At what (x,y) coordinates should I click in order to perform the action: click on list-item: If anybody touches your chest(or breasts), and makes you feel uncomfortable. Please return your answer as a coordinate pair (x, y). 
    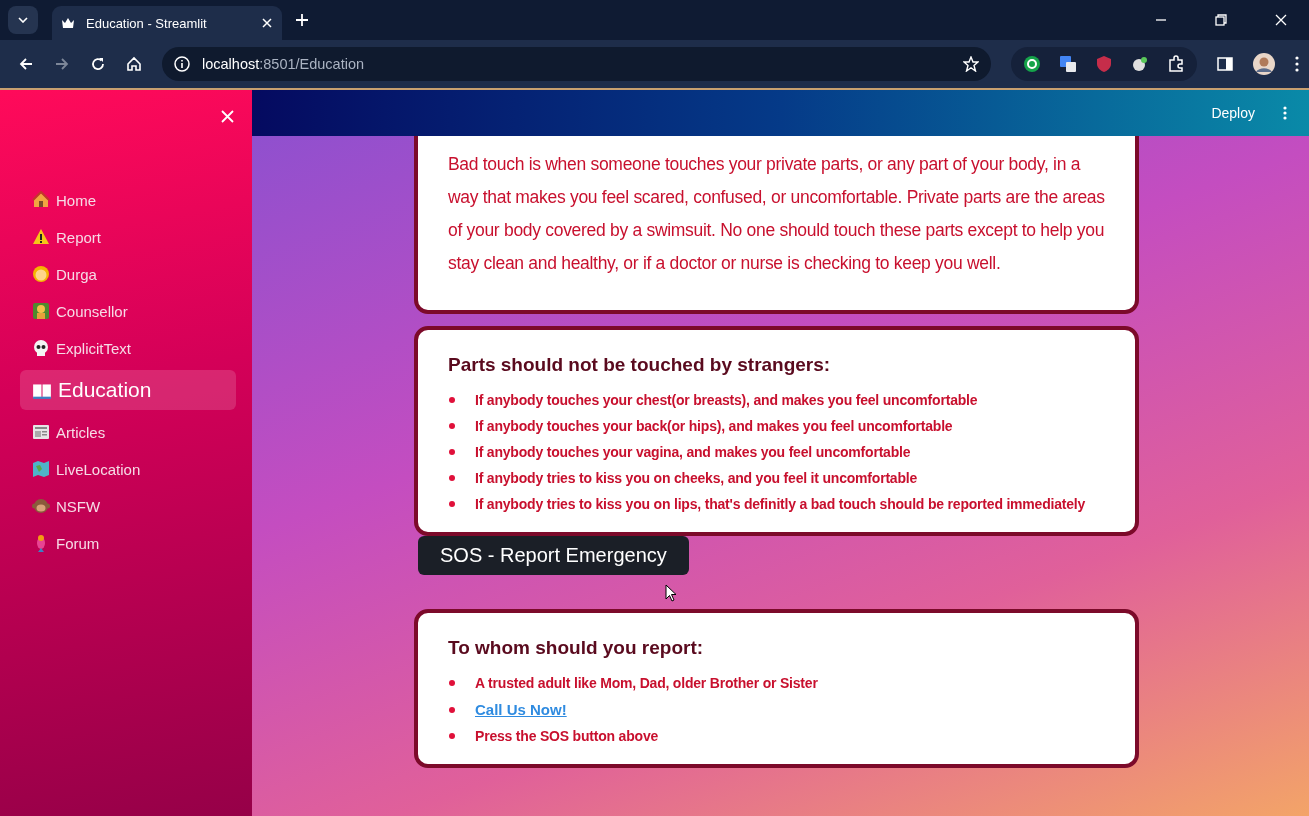
    Looking at the image, I should click on (726, 400).